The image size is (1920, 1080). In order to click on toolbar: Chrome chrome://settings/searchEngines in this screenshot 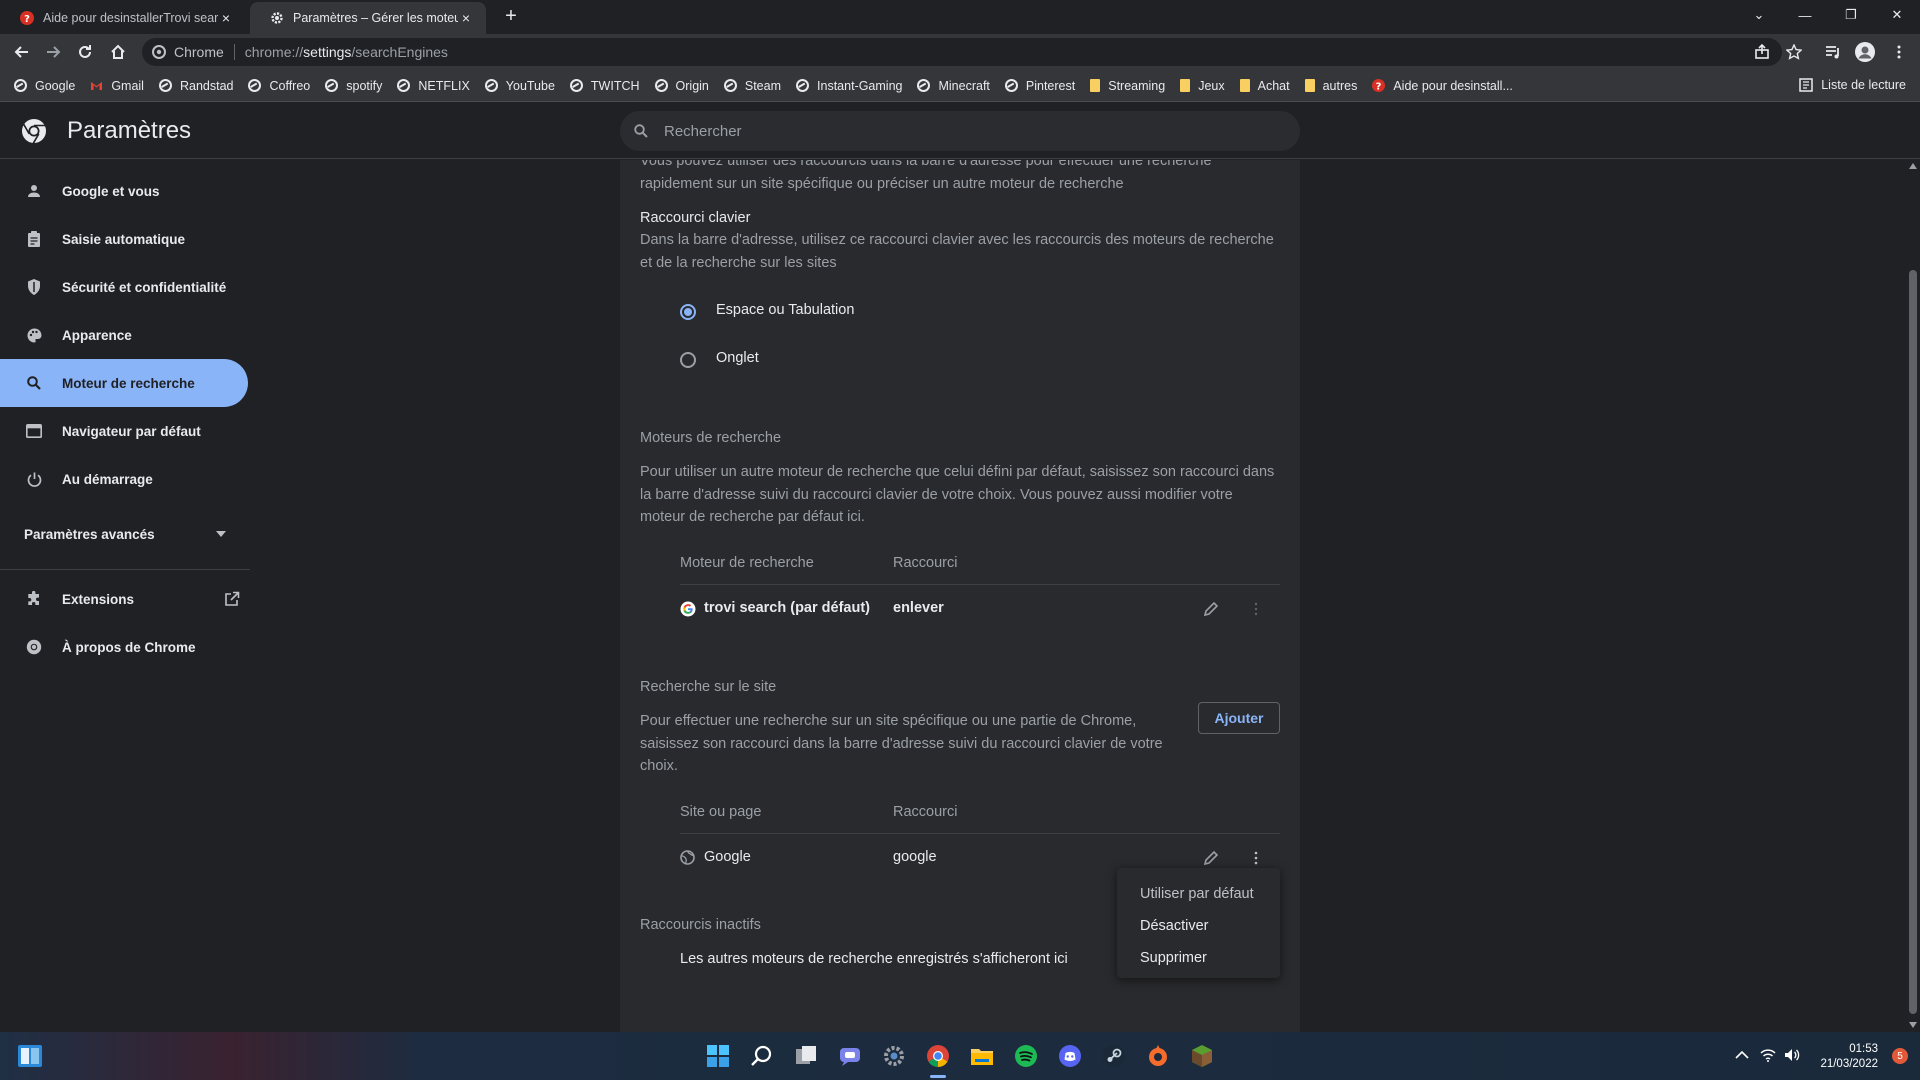, I will do `click(960, 52)`.